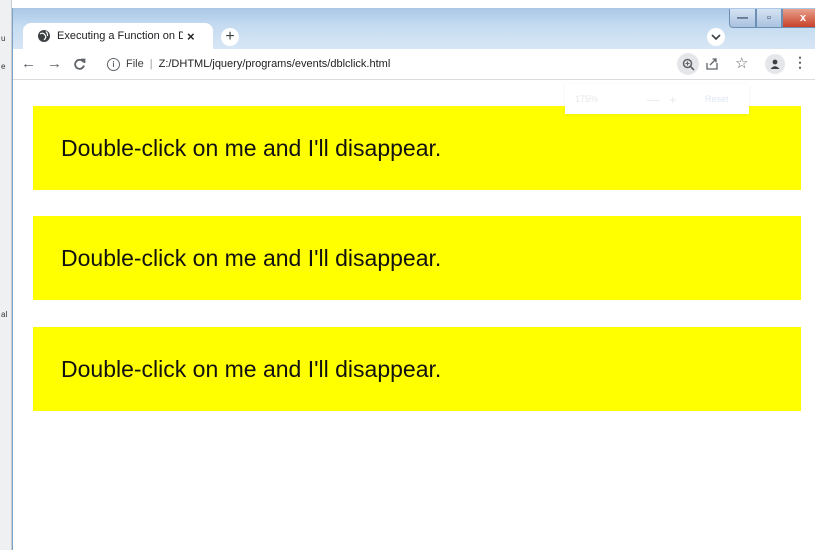 The width and height of the screenshot is (815, 550). What do you see at coordinates (800, 62) in the screenshot?
I see `menu-kebab-icon: ⋮` at bounding box center [800, 62].